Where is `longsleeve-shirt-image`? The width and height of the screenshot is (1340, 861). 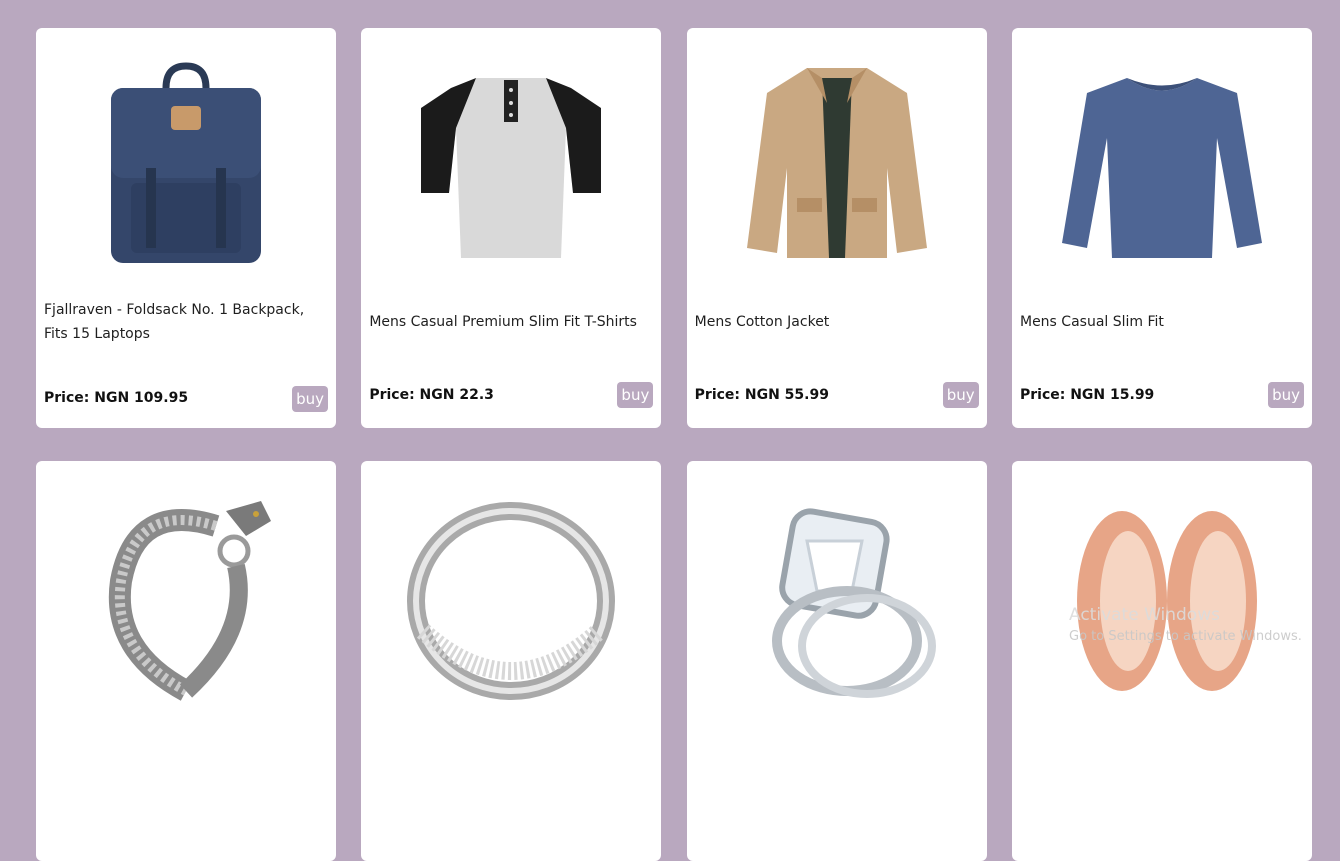 longsleeve-shirt-image is located at coordinates (1162, 158).